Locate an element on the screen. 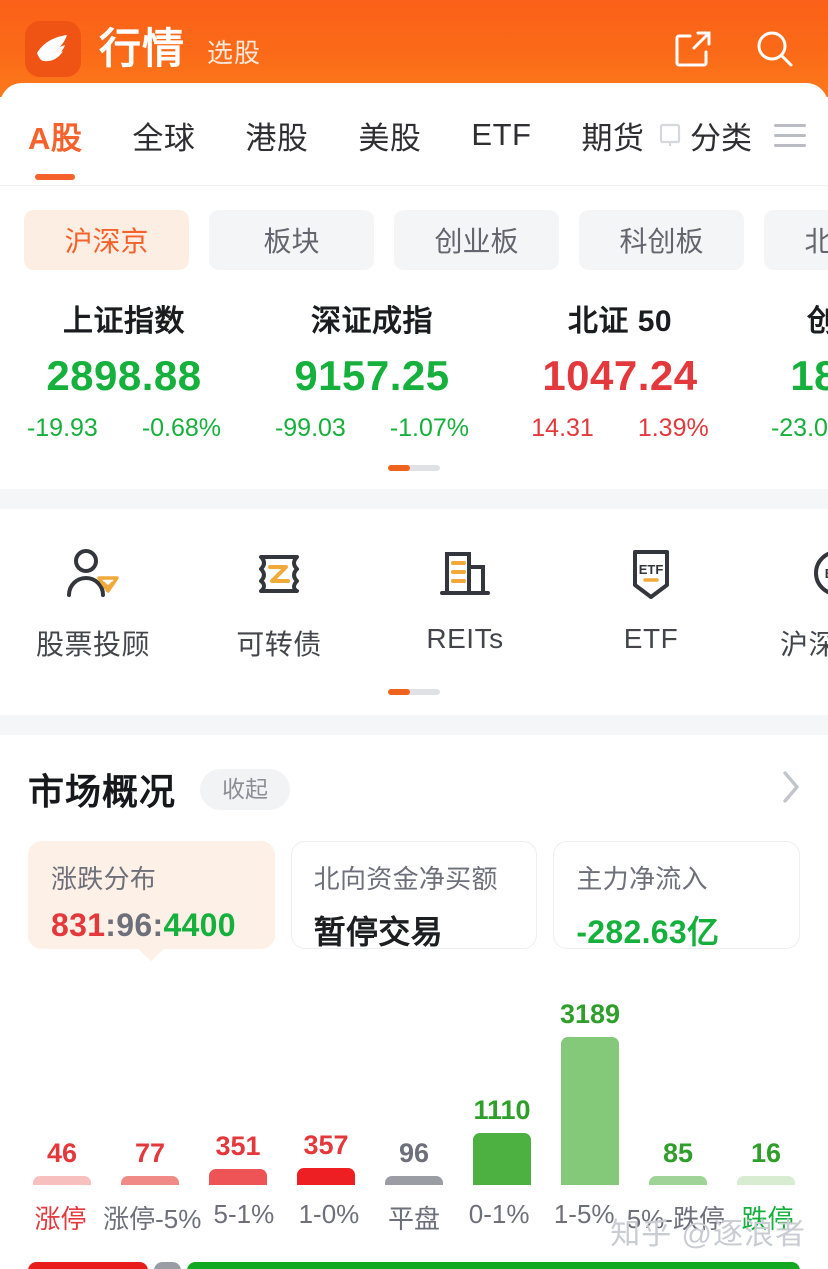  down-count: 4400 is located at coordinates (199, 925).